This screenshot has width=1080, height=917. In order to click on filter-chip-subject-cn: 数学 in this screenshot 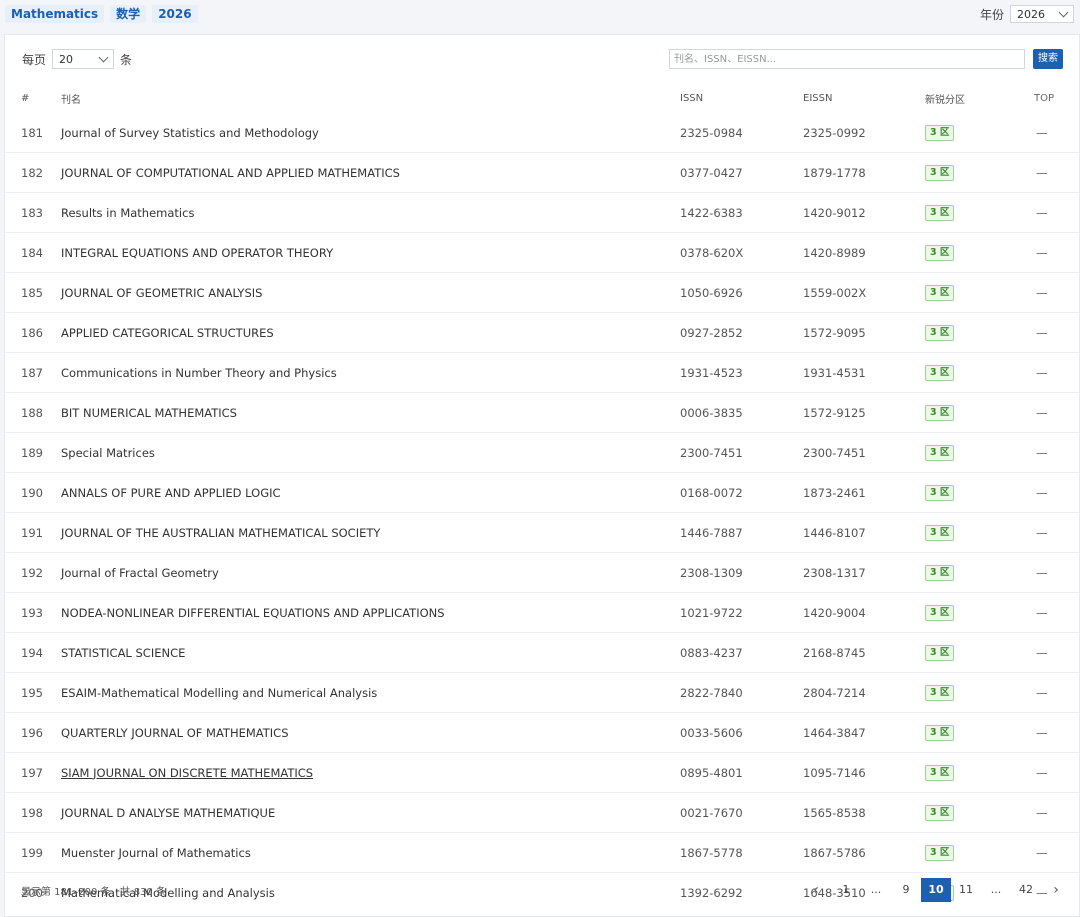, I will do `click(128, 14)`.